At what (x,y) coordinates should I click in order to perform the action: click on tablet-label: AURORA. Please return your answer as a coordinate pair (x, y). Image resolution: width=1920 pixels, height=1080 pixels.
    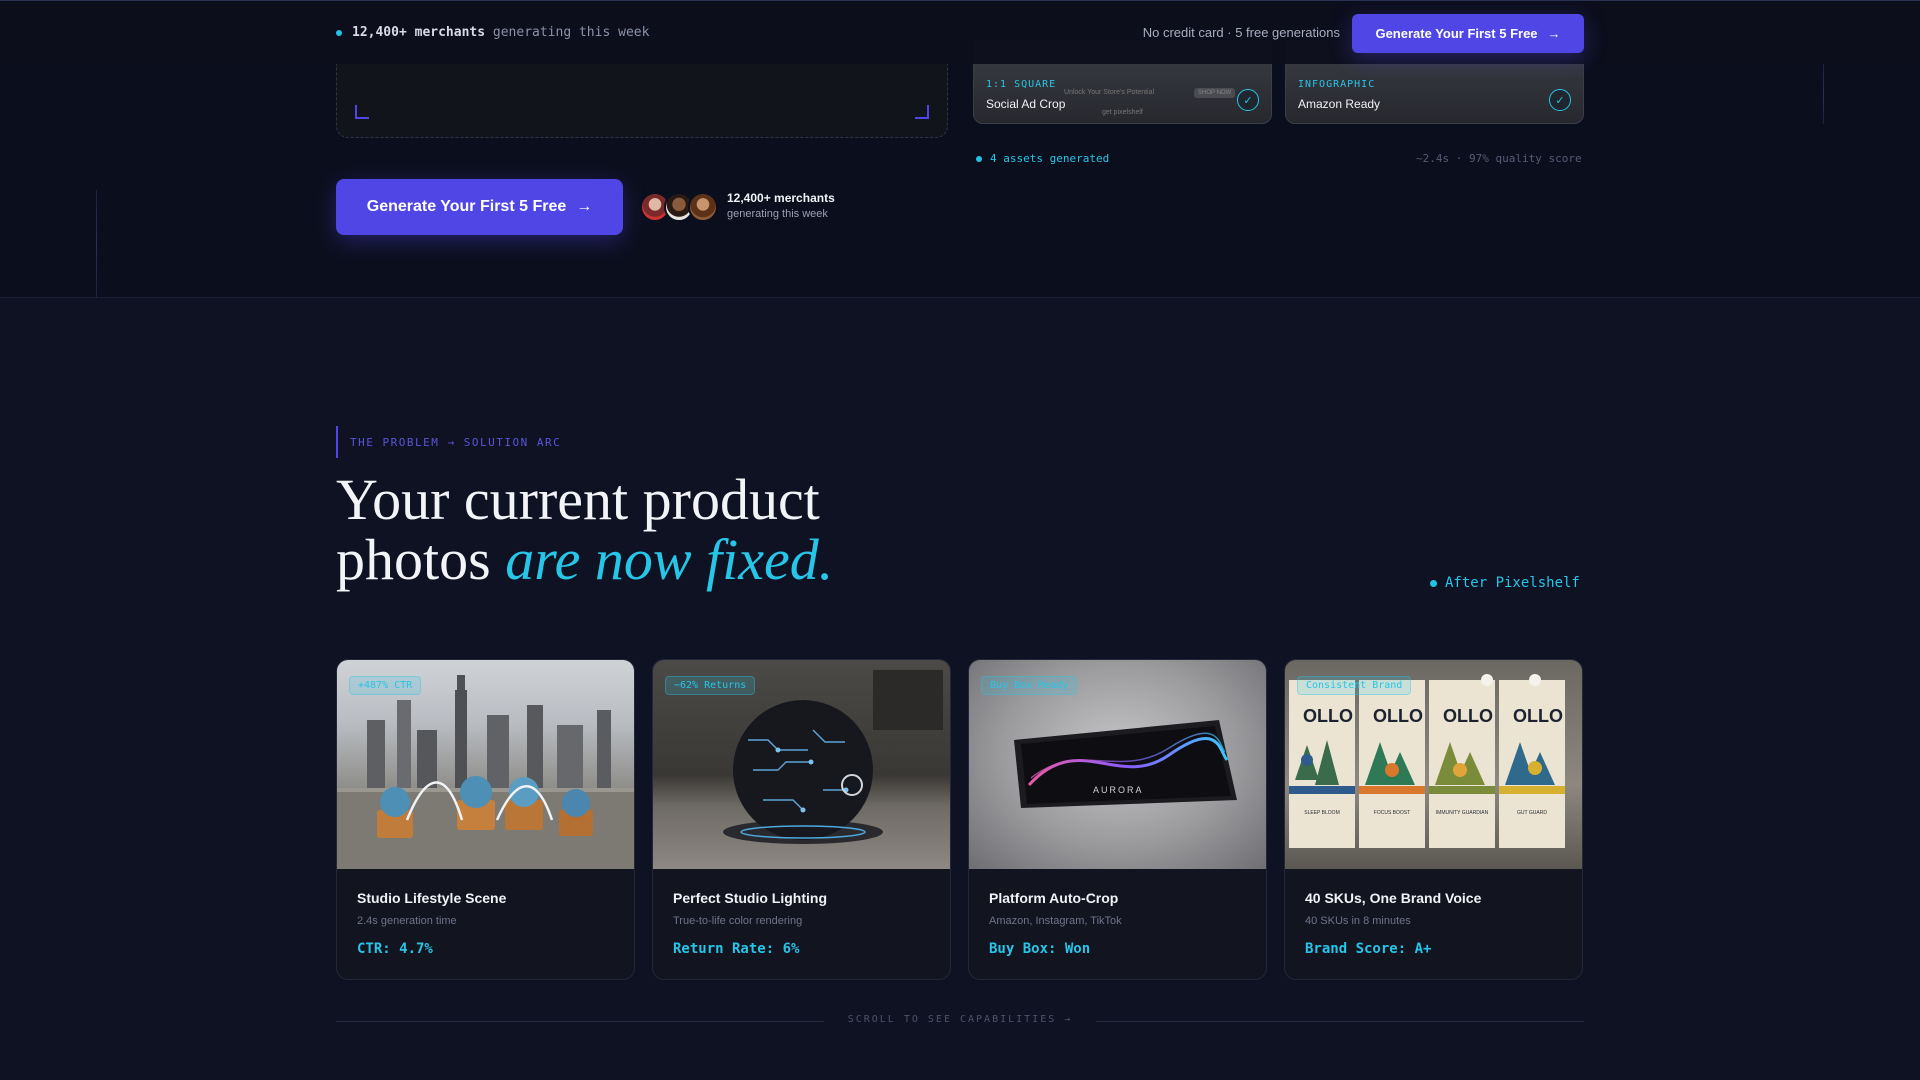
    Looking at the image, I should click on (1118, 790).